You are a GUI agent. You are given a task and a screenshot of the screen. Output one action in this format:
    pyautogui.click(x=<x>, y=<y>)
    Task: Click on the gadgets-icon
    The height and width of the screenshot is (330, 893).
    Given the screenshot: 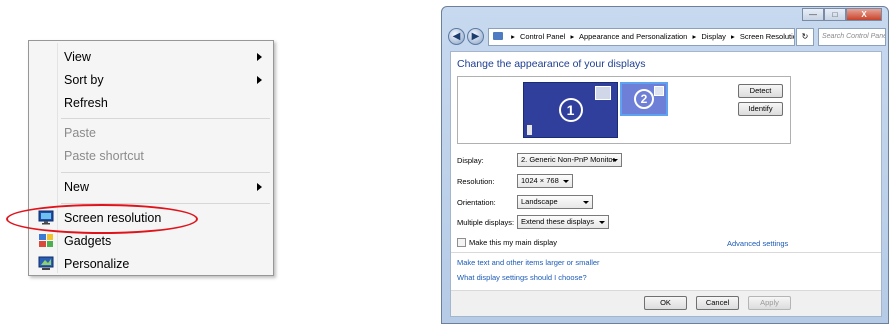 What is the action you would take?
    pyautogui.click(x=46, y=240)
    